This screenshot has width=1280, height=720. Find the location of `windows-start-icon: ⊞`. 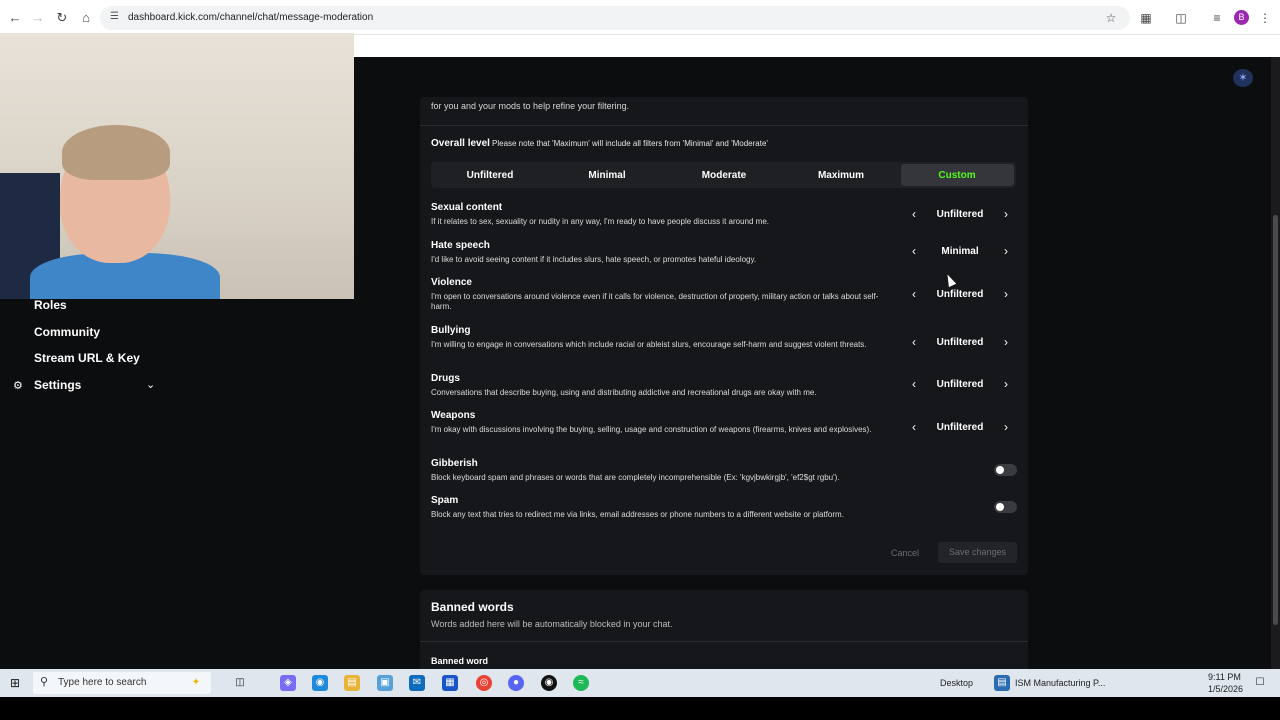

windows-start-icon: ⊞ is located at coordinates (17, 683).